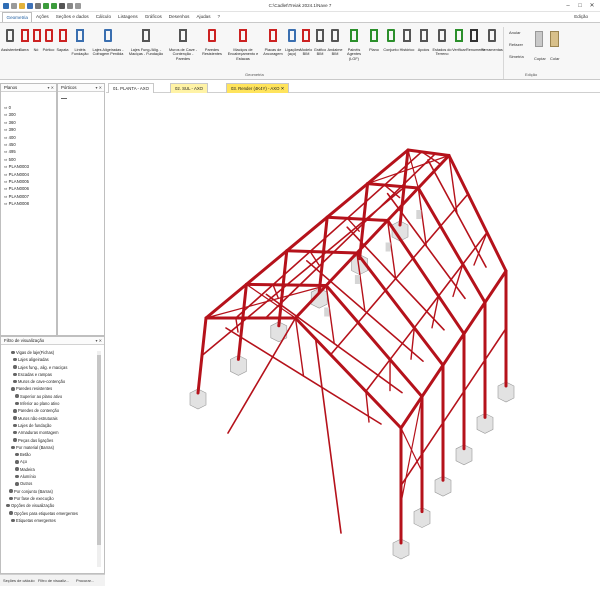 The width and height of the screenshot is (600, 600). What do you see at coordinates (40, 505) in the screenshot?
I see `filter-item-21: Opções de visualização` at bounding box center [40, 505].